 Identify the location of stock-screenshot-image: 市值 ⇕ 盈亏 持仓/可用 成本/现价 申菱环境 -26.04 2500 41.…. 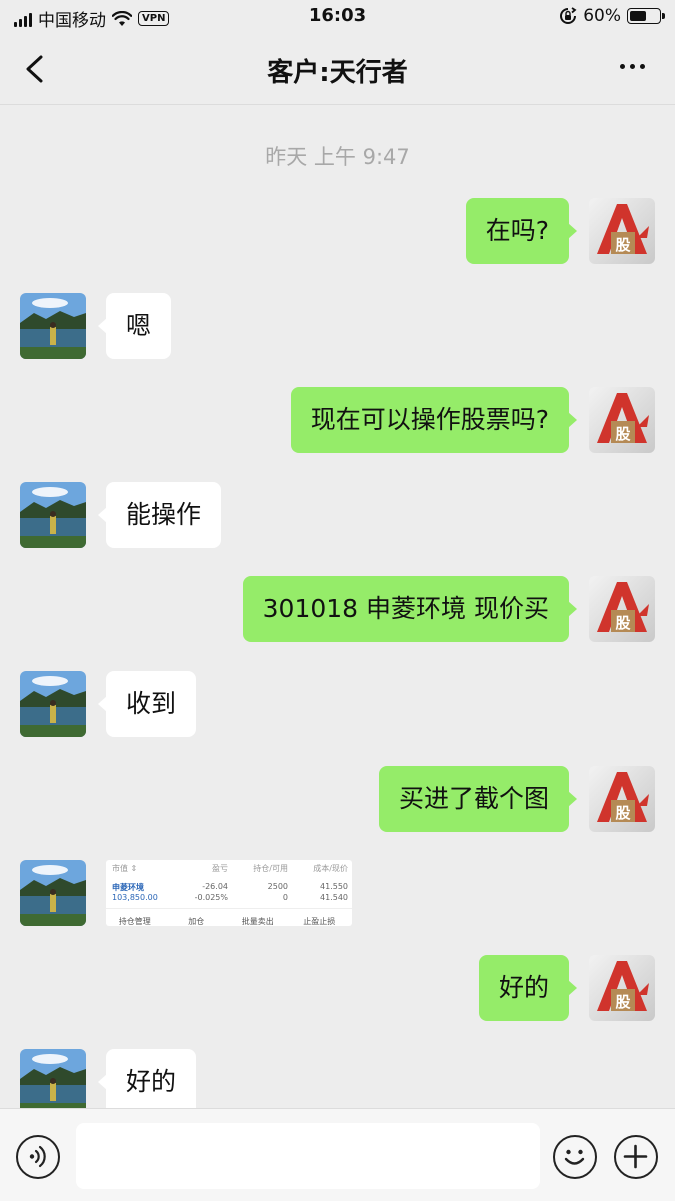
(229, 893).